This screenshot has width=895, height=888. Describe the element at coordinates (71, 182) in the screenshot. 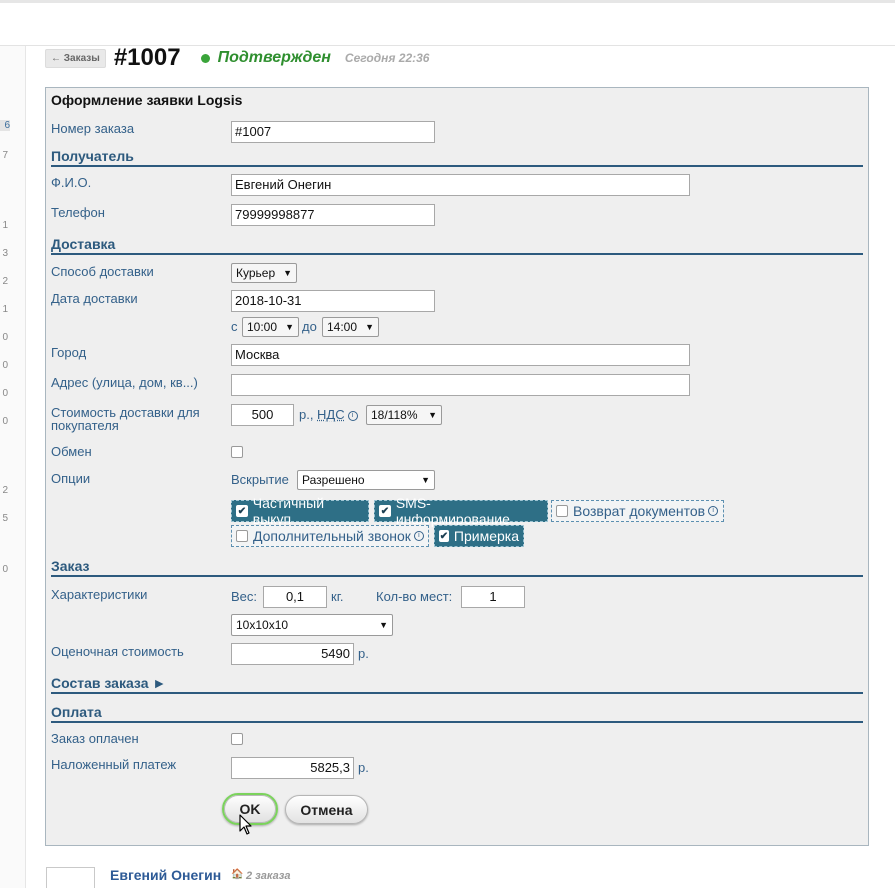

I see `fio-label: Ф.И.О.` at that location.